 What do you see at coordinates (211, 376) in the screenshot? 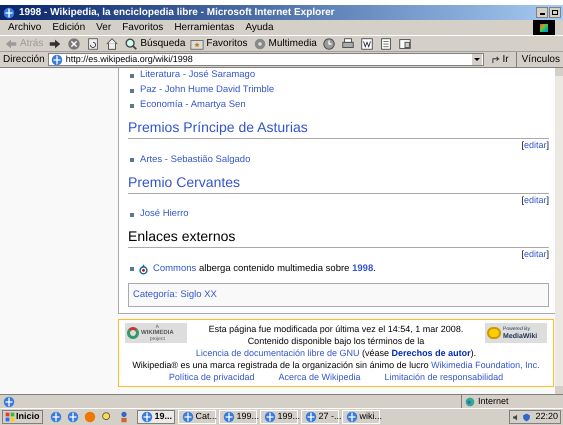
I see `footer-link: Política de privacidad` at bounding box center [211, 376].